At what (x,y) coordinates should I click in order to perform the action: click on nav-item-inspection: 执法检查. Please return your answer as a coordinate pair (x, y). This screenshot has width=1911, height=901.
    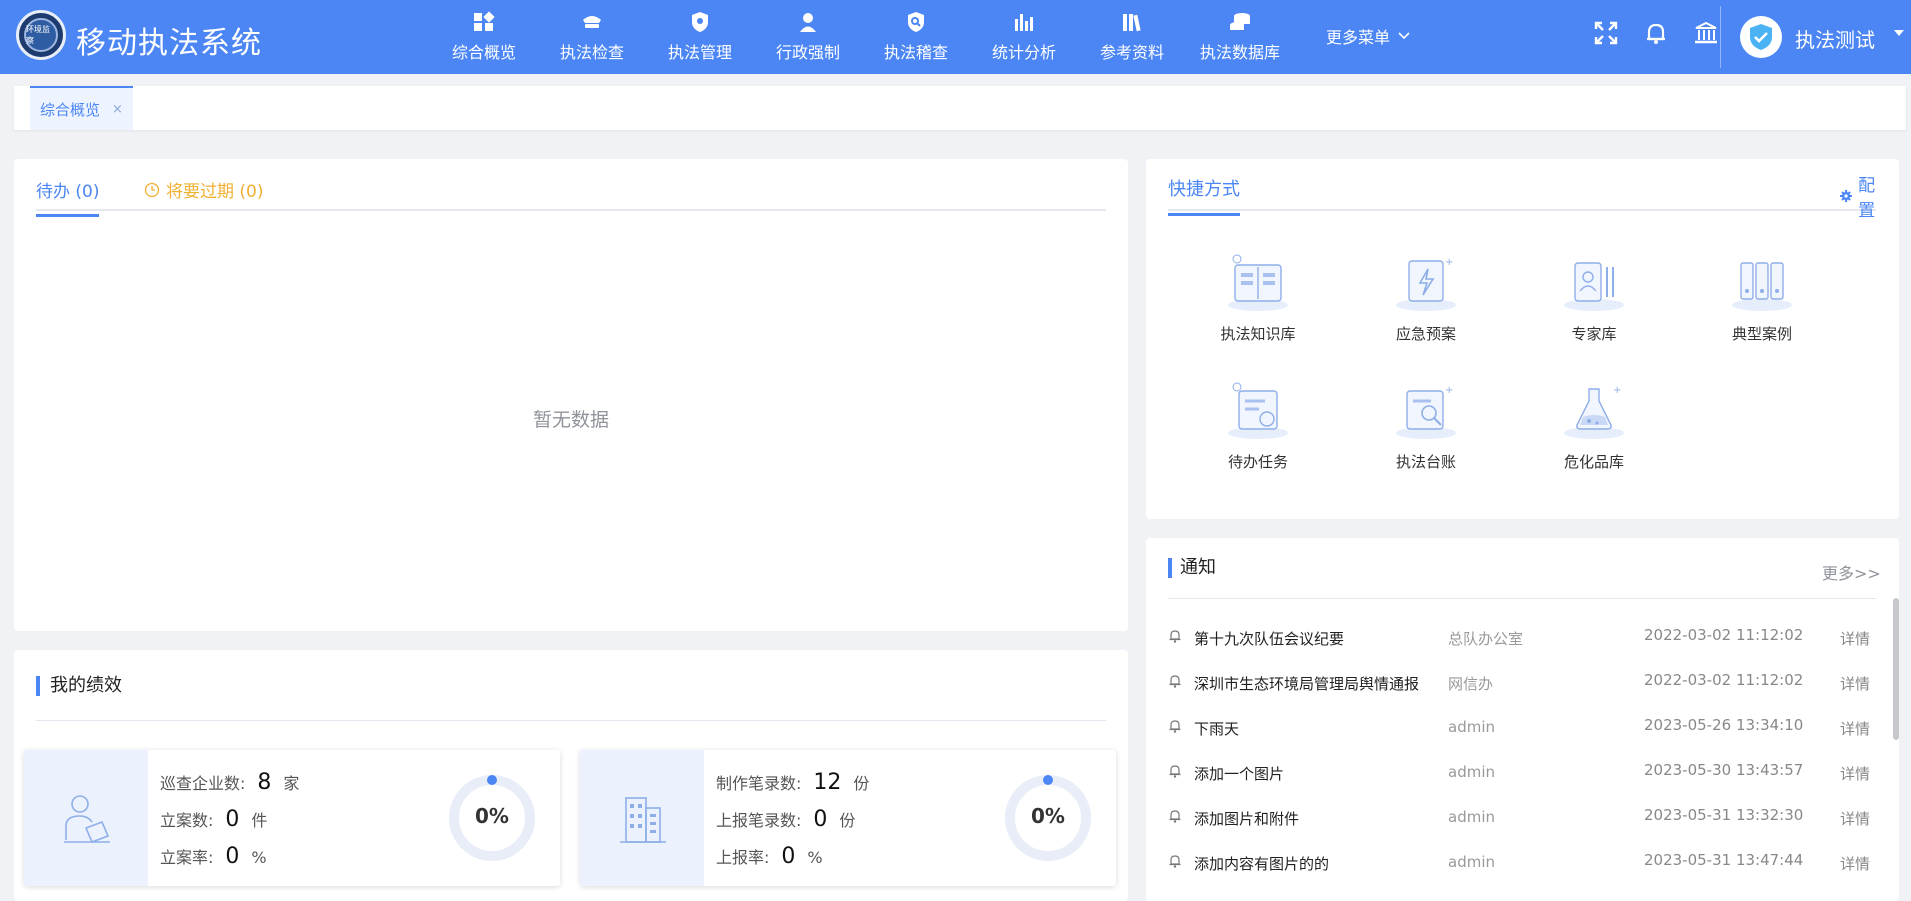
    Looking at the image, I should click on (592, 37).